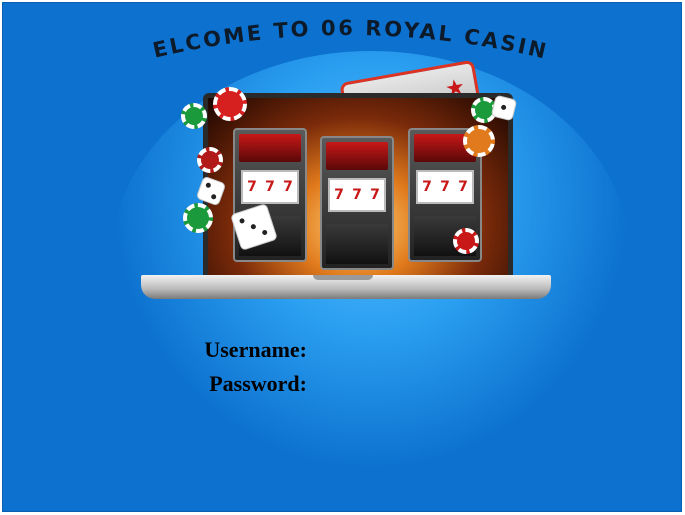 Image resolution: width=685 pixels, height=515 pixels. What do you see at coordinates (405, 384) in the screenshot?
I see `password-input` at bounding box center [405, 384].